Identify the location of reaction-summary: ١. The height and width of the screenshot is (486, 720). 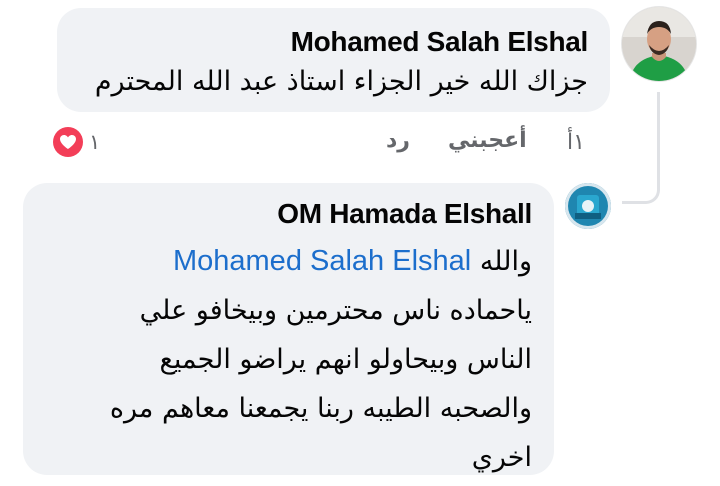
(76, 142).